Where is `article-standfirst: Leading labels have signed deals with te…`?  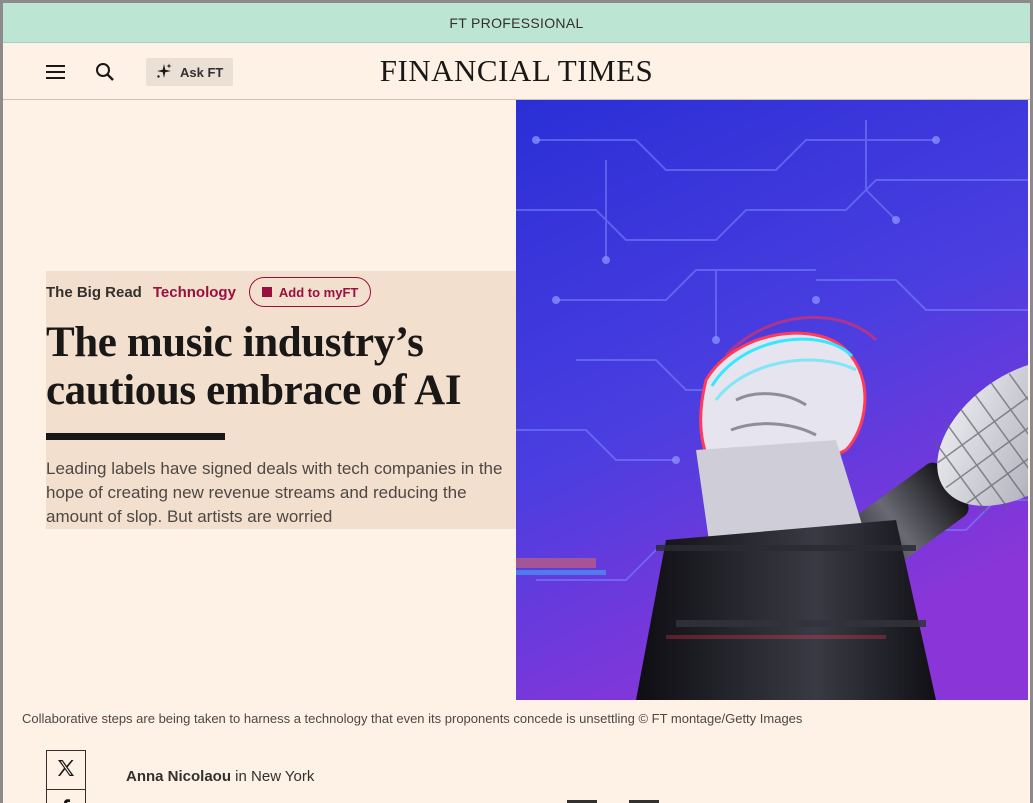
article-standfirst: Leading labels have signed deals with te… is located at coordinates (274, 492).